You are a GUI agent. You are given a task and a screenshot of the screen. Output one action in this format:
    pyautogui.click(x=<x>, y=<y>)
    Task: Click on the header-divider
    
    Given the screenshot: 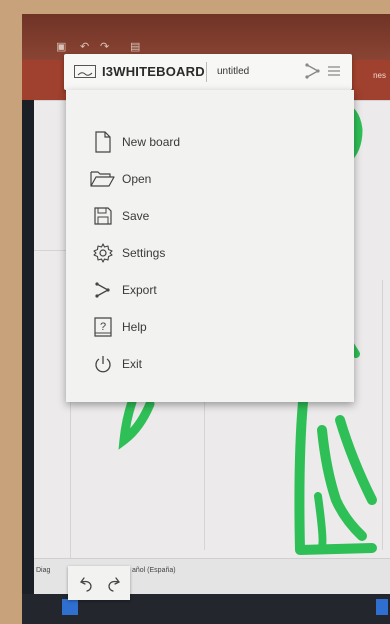 What is the action you would take?
    pyautogui.click(x=206, y=72)
    